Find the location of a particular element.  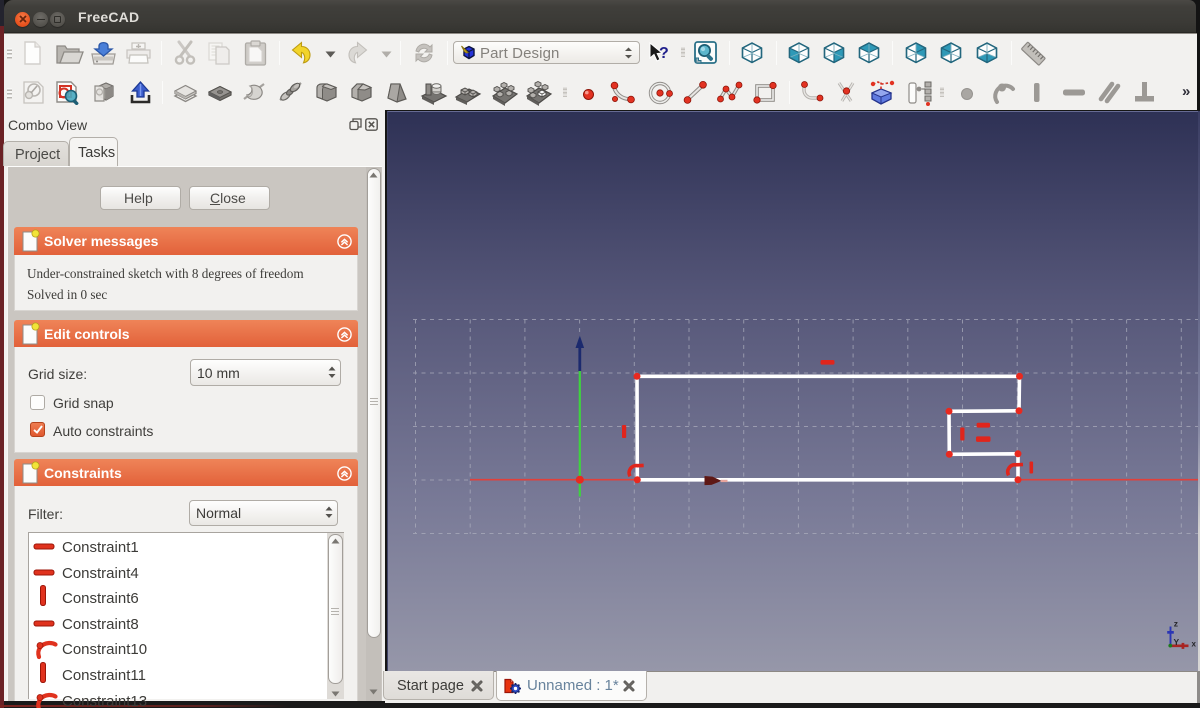

svg-text: Y is located at coordinates (1177, 642).